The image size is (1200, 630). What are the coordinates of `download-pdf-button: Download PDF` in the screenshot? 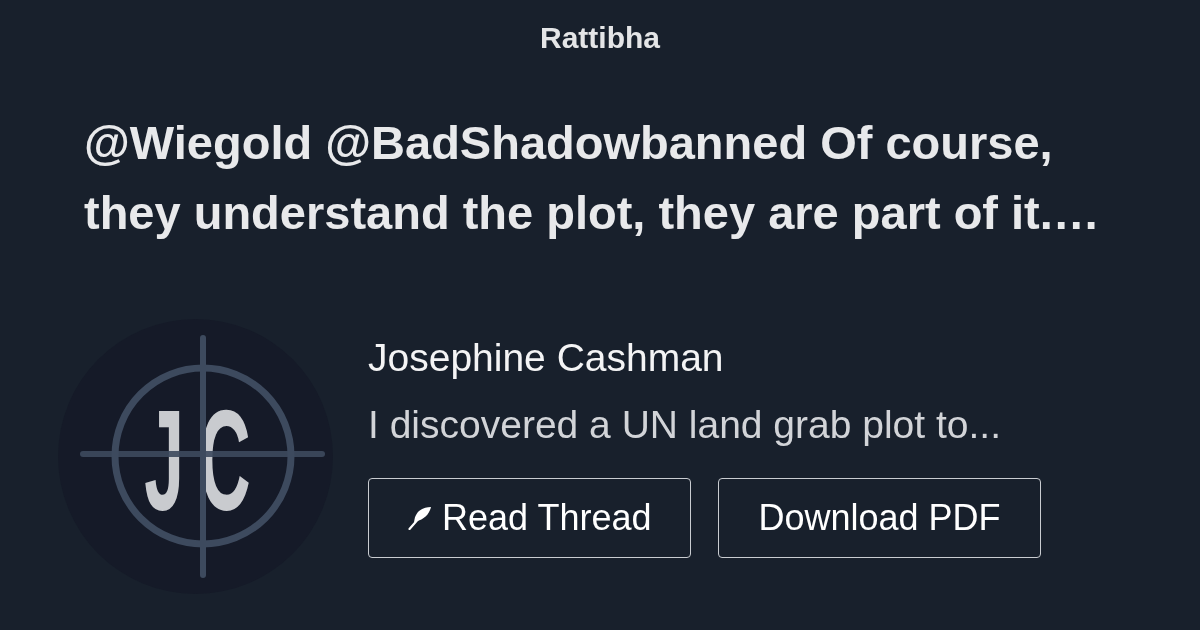 It's located at (879, 518).